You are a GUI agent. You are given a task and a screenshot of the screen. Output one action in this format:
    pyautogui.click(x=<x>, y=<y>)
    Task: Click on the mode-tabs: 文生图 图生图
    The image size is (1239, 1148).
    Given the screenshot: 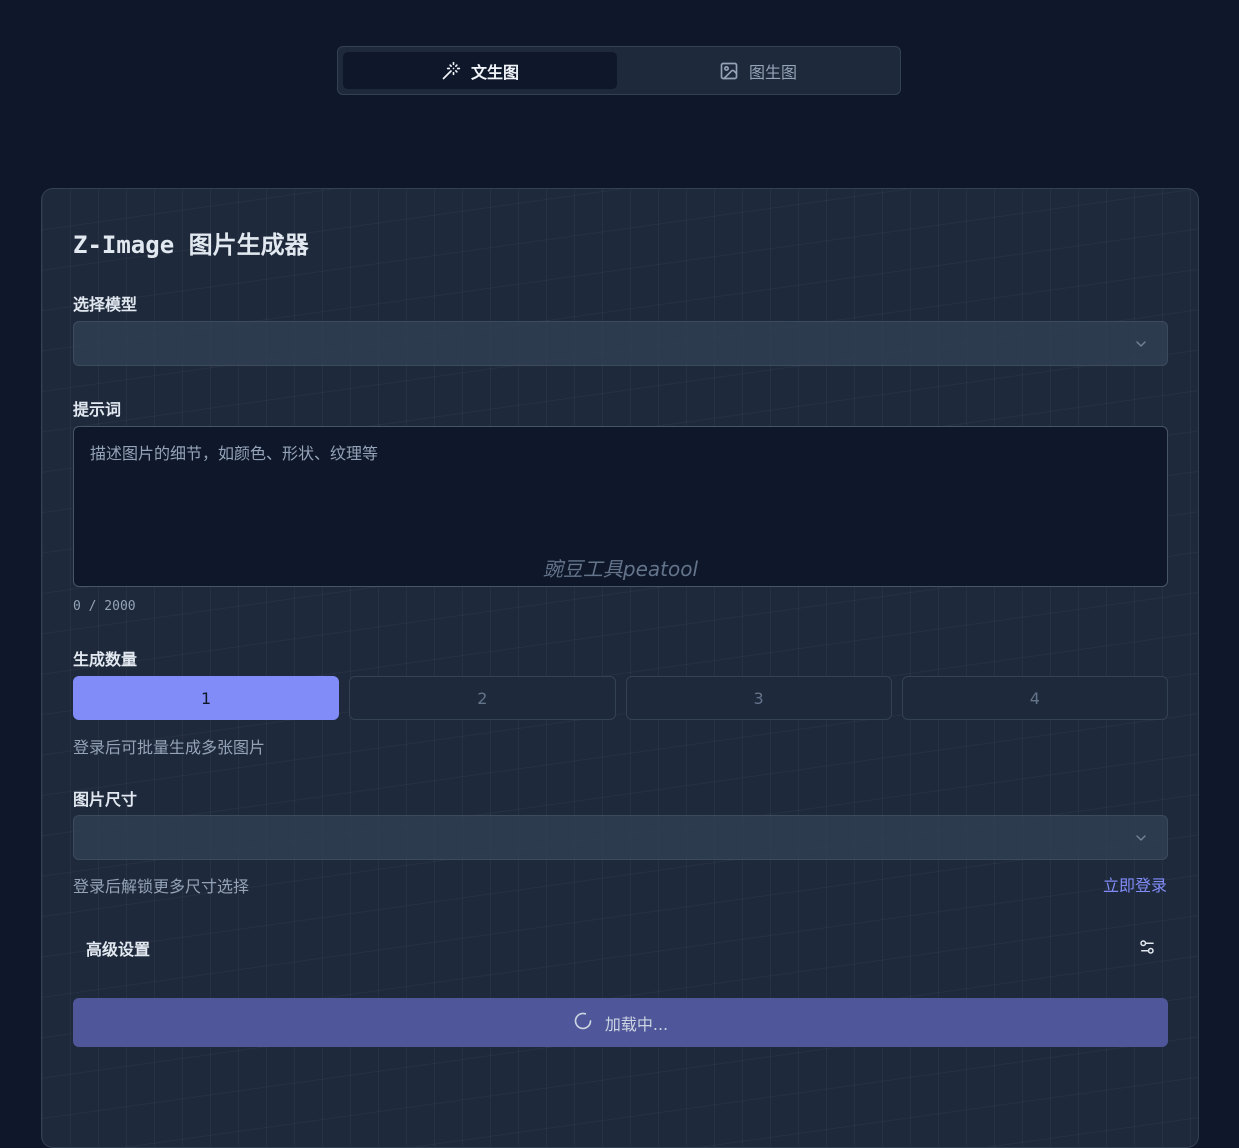 What is the action you would take?
    pyautogui.click(x=619, y=70)
    